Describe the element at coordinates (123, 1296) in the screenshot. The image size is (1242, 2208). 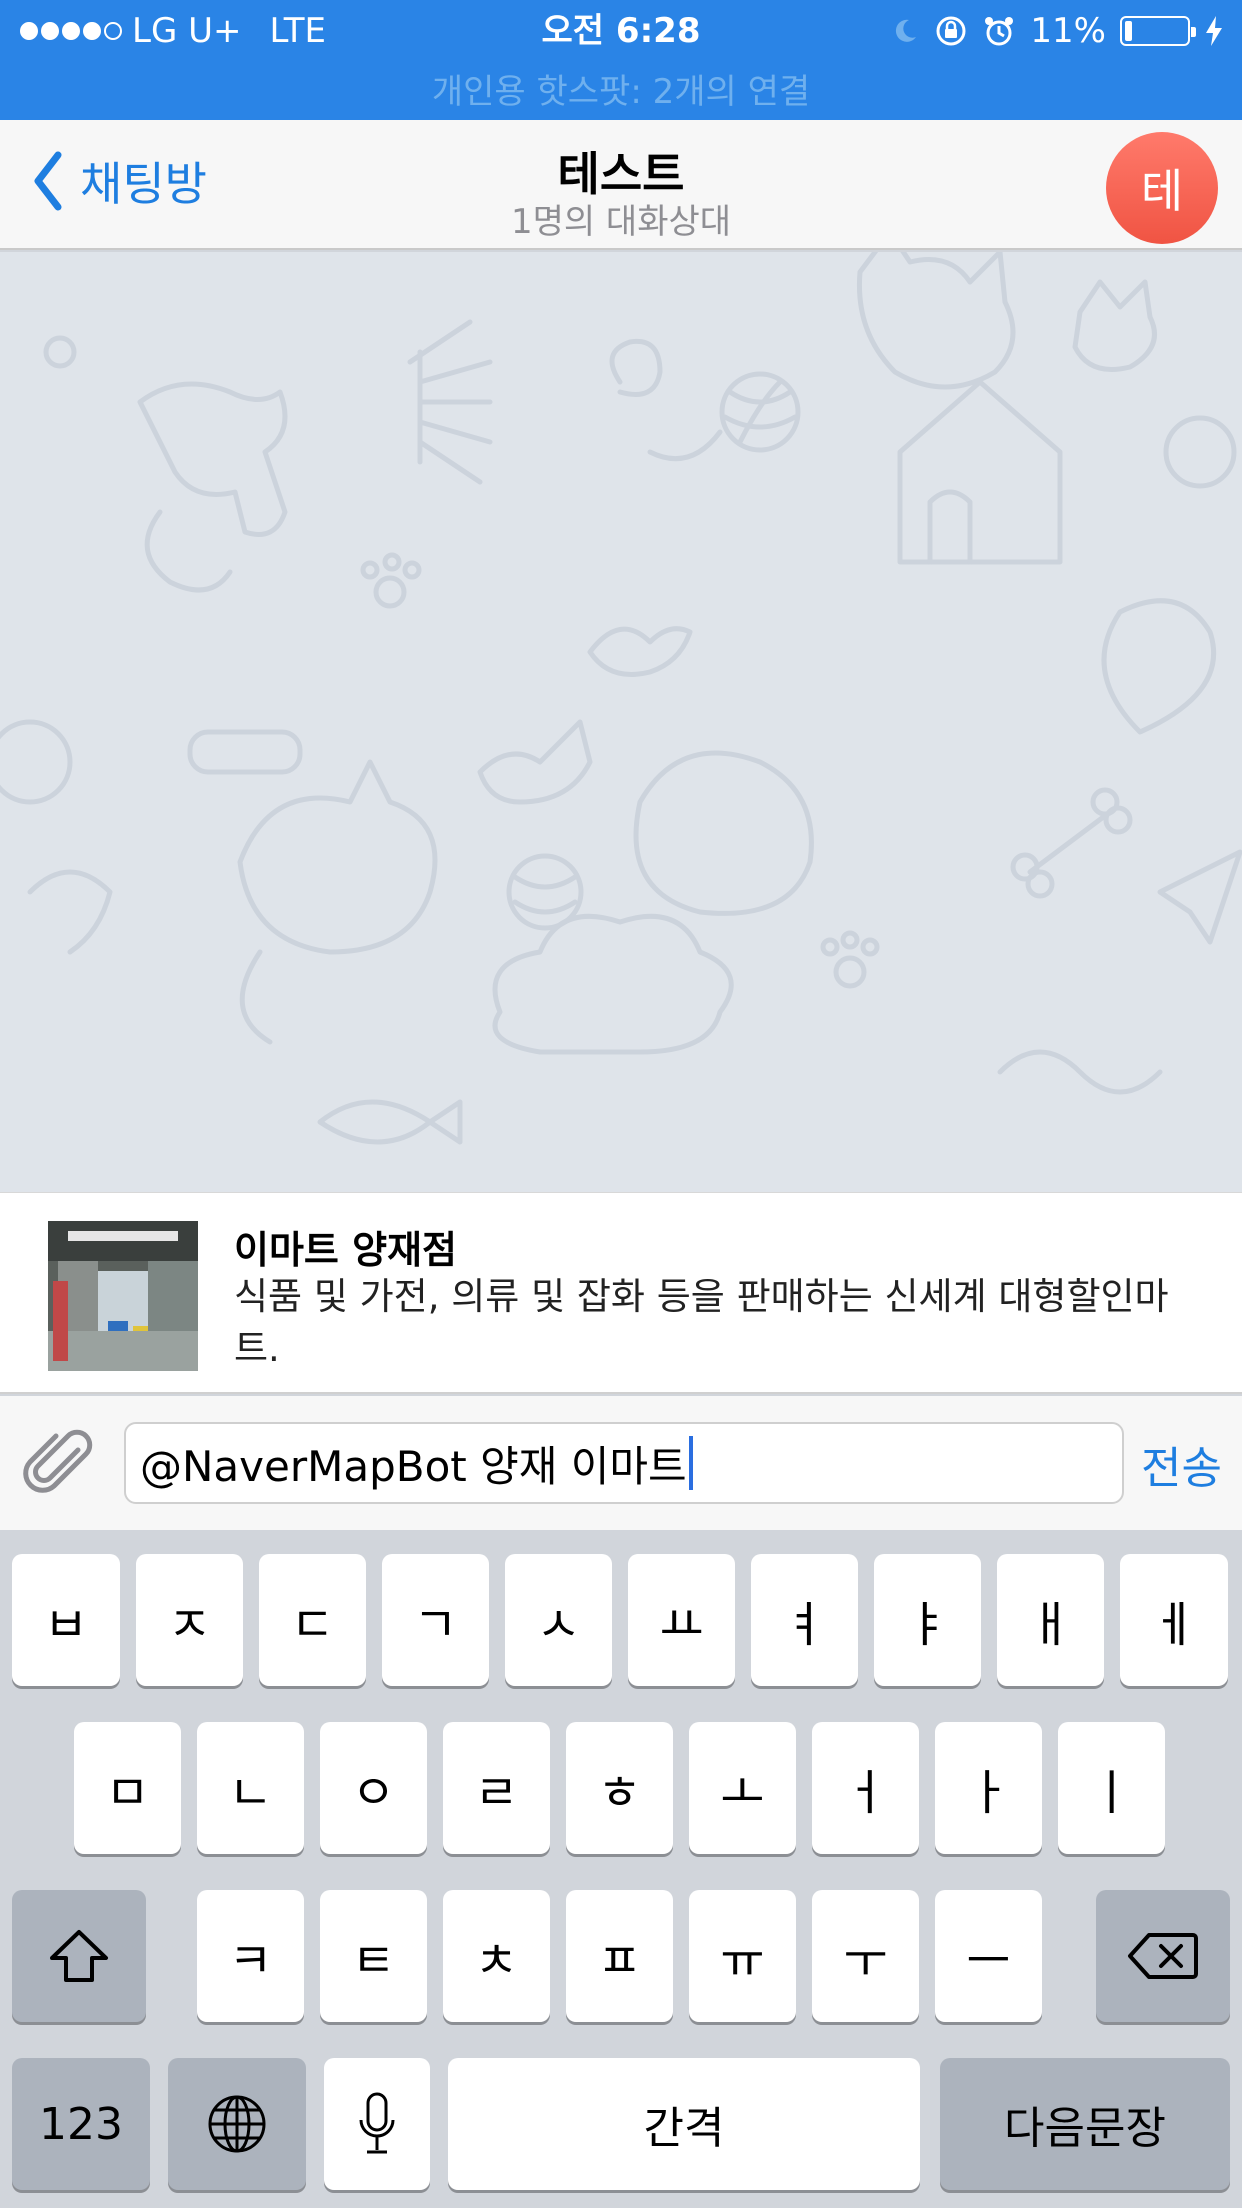
I see `result-thumbnail` at that location.